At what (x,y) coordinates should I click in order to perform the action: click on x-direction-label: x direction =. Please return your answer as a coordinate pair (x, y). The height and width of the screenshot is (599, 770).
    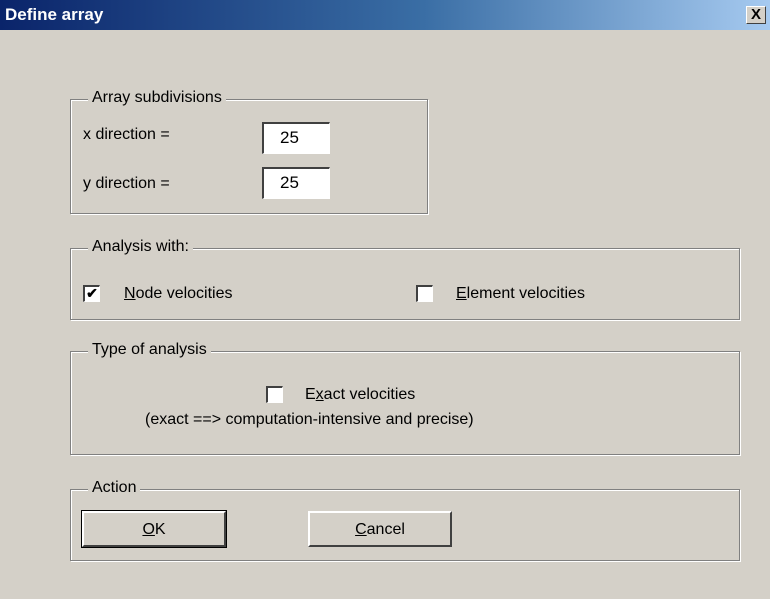
    Looking at the image, I should click on (126, 134).